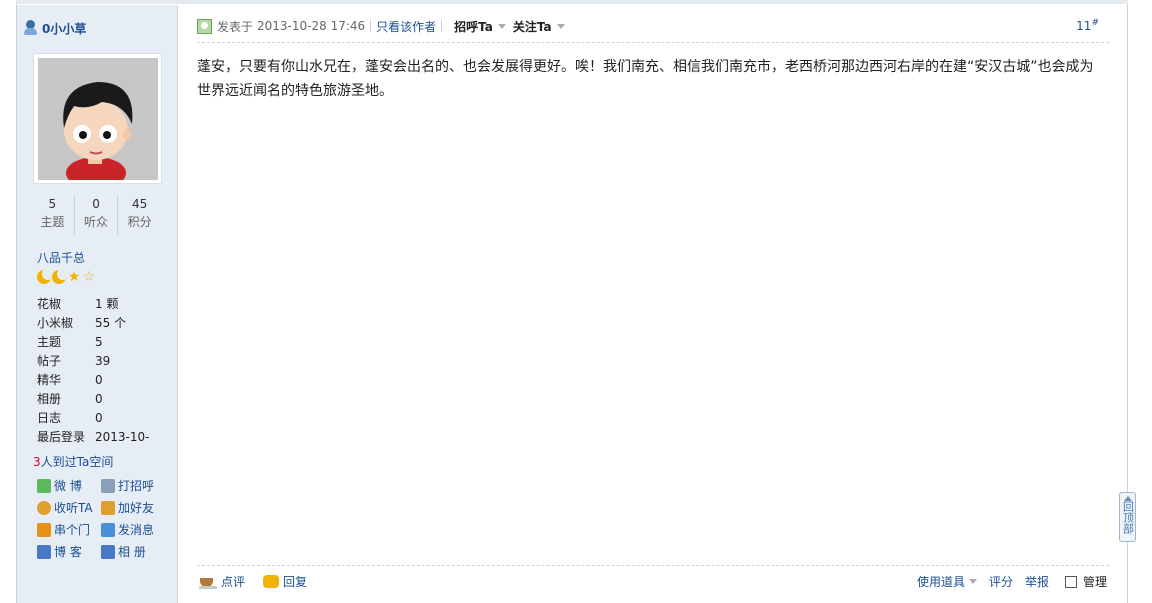  I want to click on stat-points: 45 积分, so click(139, 215).